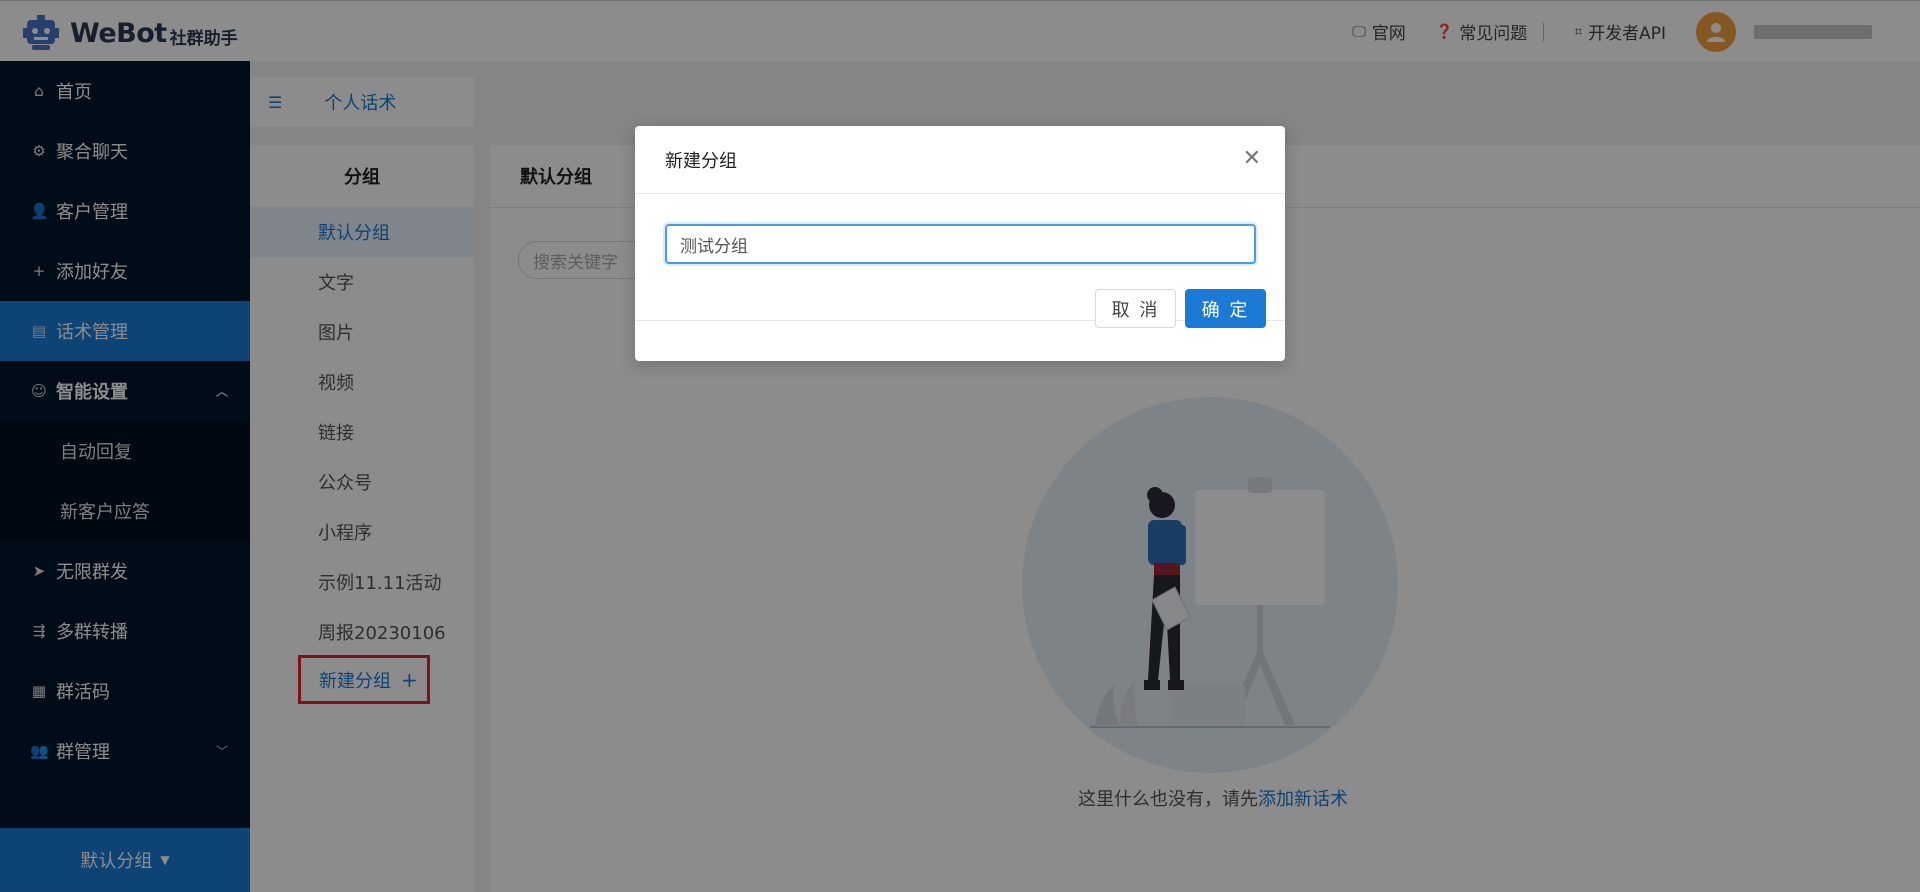  Describe the element at coordinates (960, 160) in the screenshot. I see `dialog-header: 新建分组 ✕` at that location.